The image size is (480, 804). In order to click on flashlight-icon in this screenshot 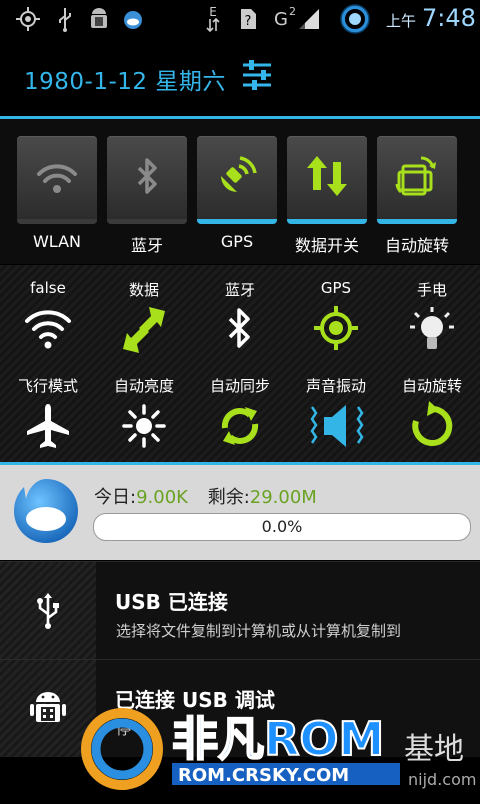, I will do `click(432, 328)`.